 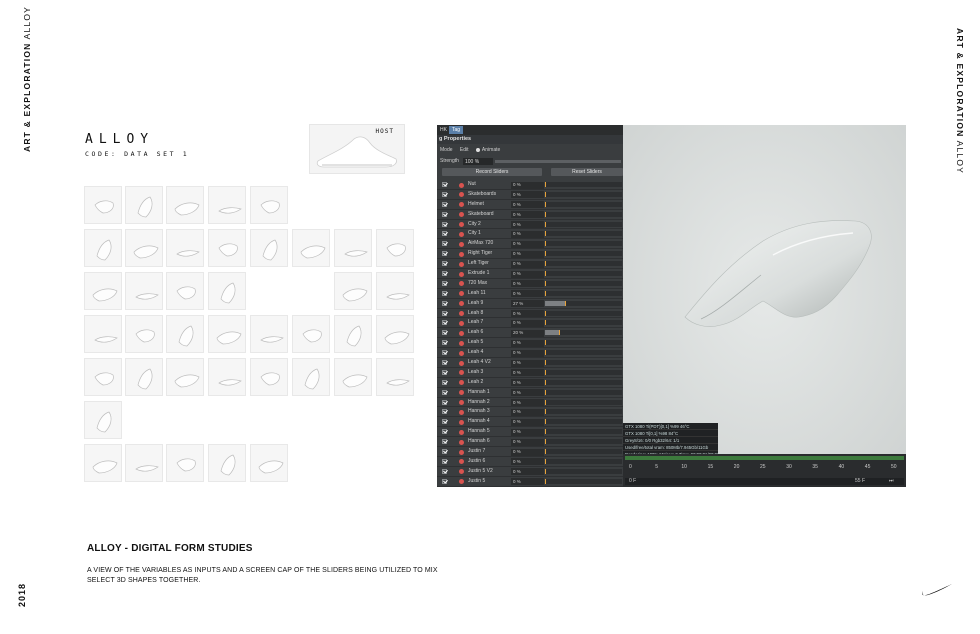 What do you see at coordinates (587, 172) in the screenshot?
I see `reset-sliders-button: Reset Sliders` at bounding box center [587, 172].